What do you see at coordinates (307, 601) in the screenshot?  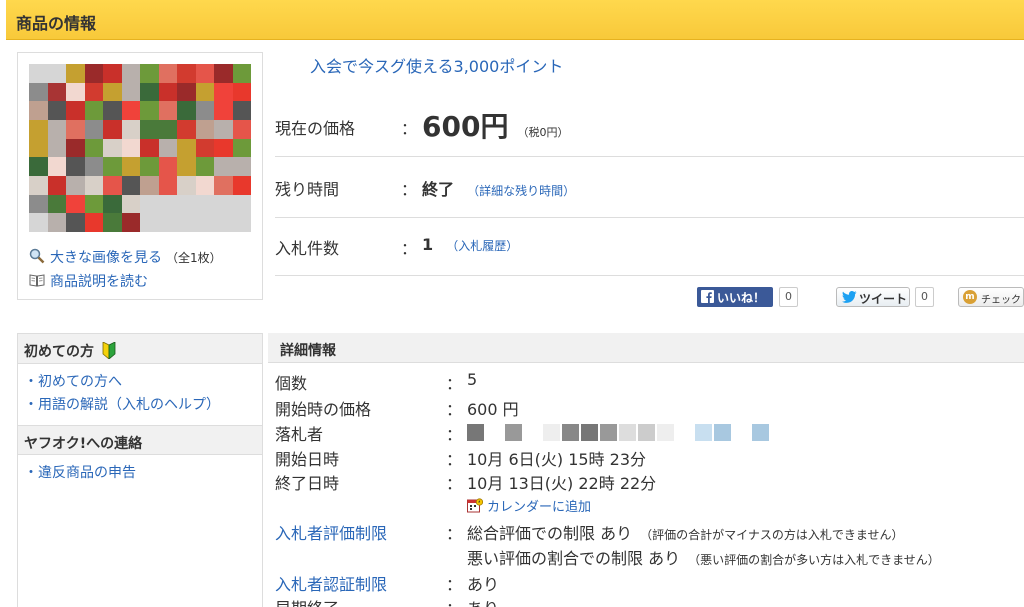 I see `early-end-label: 早期終了` at bounding box center [307, 601].